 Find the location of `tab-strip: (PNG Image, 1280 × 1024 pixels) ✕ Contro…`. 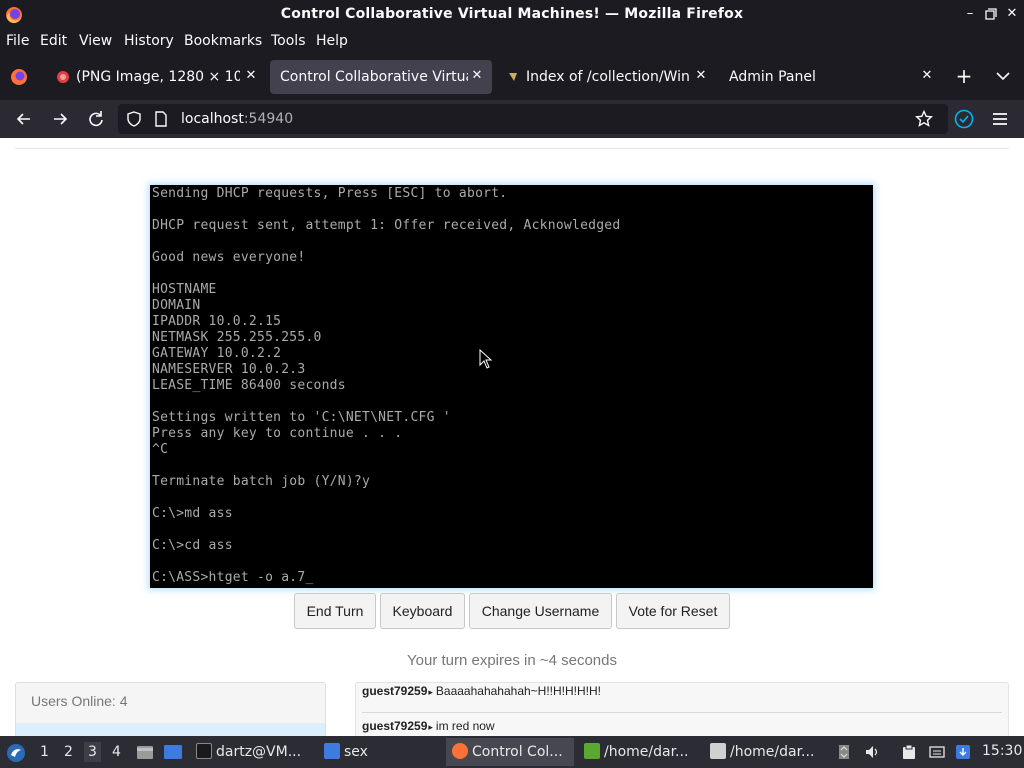

tab-strip: (PNG Image, 1280 × 1024 pixels) ✕ Contro… is located at coordinates (512, 77).